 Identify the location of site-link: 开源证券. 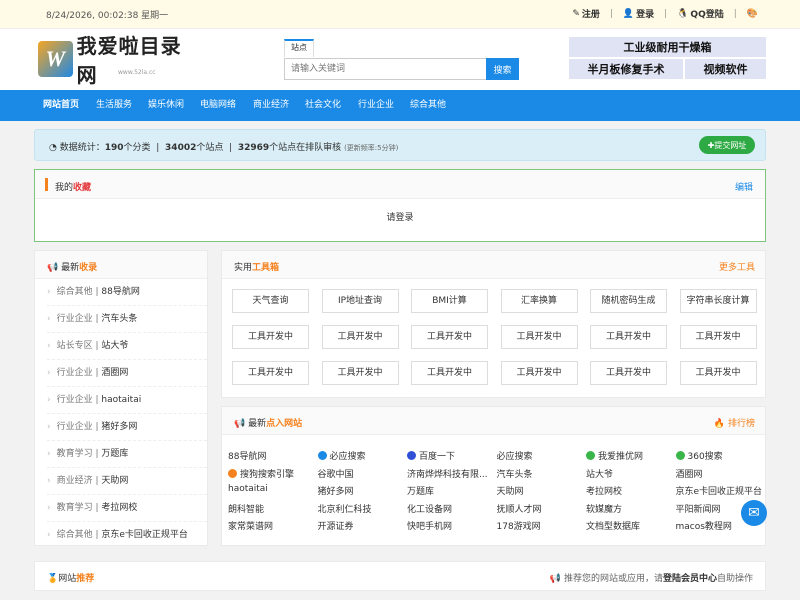
(362, 525).